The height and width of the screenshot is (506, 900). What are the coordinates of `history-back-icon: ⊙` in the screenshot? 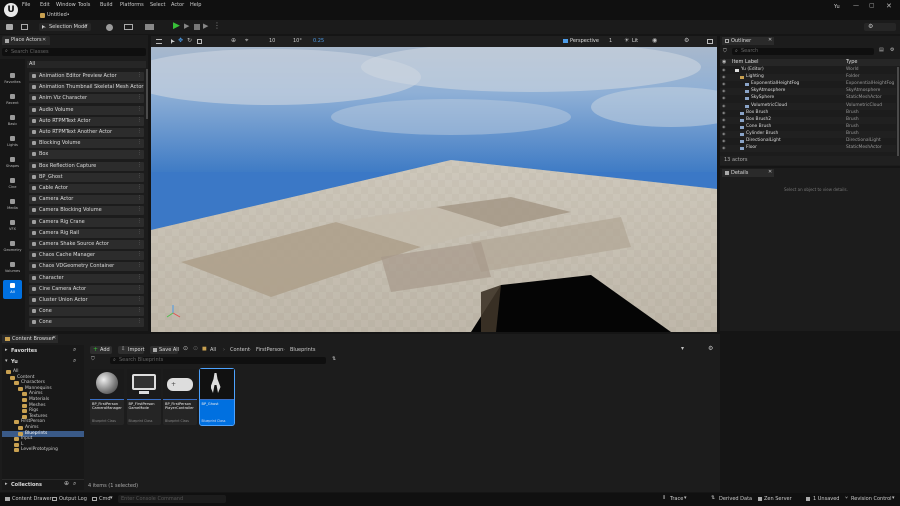 It's located at (185, 349).